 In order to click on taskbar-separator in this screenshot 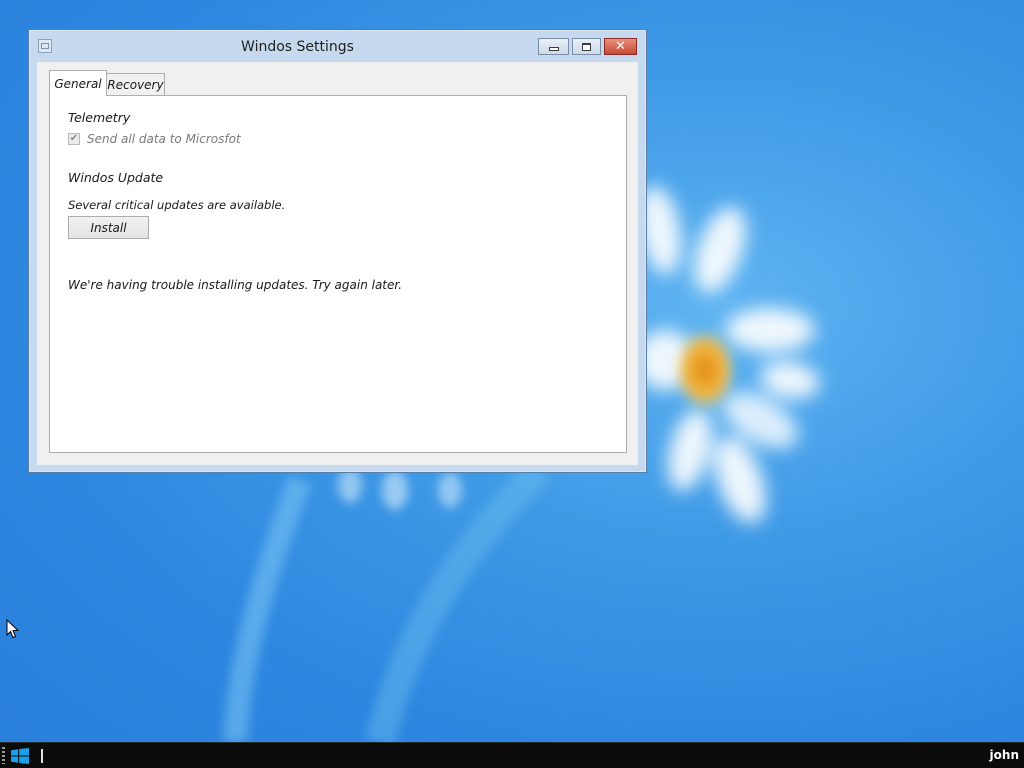, I will do `click(42, 756)`.